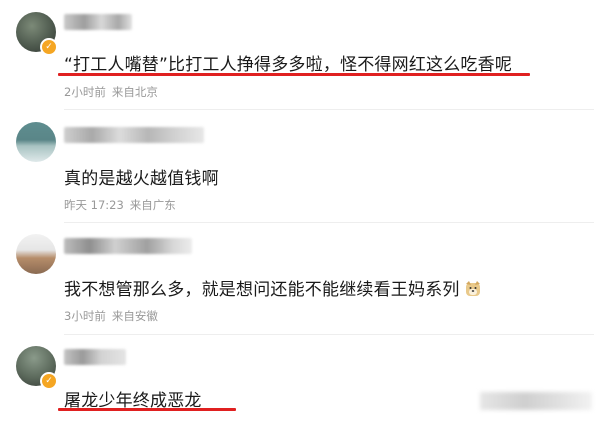  What do you see at coordinates (536, 401) in the screenshot?
I see `blurred-watermark` at bounding box center [536, 401].